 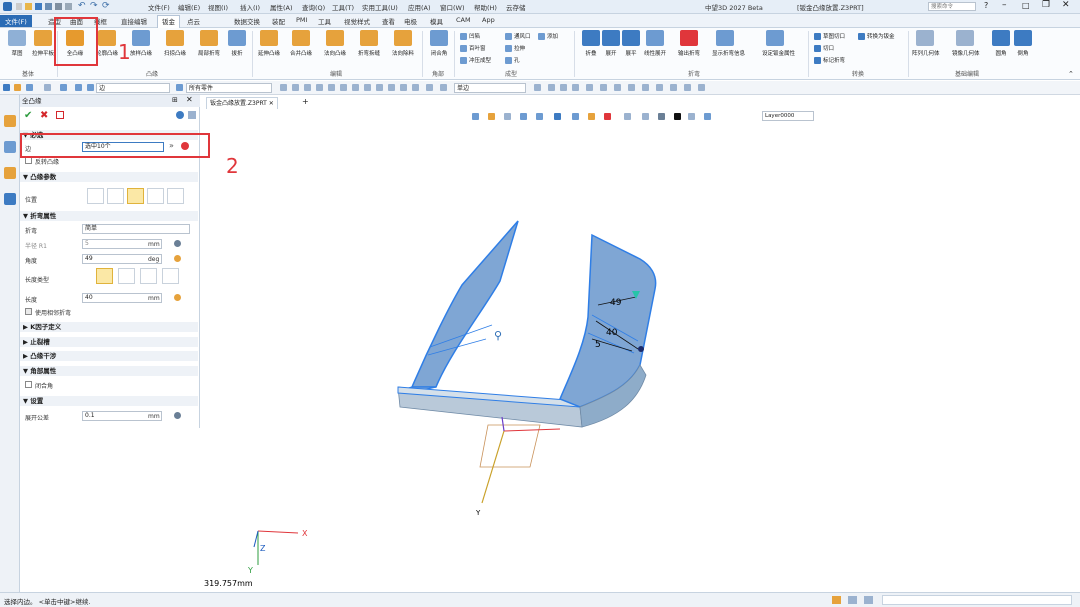 What do you see at coordinates (515, 48) in the screenshot?
I see `extrude-button: 拉伸` at bounding box center [515, 48].